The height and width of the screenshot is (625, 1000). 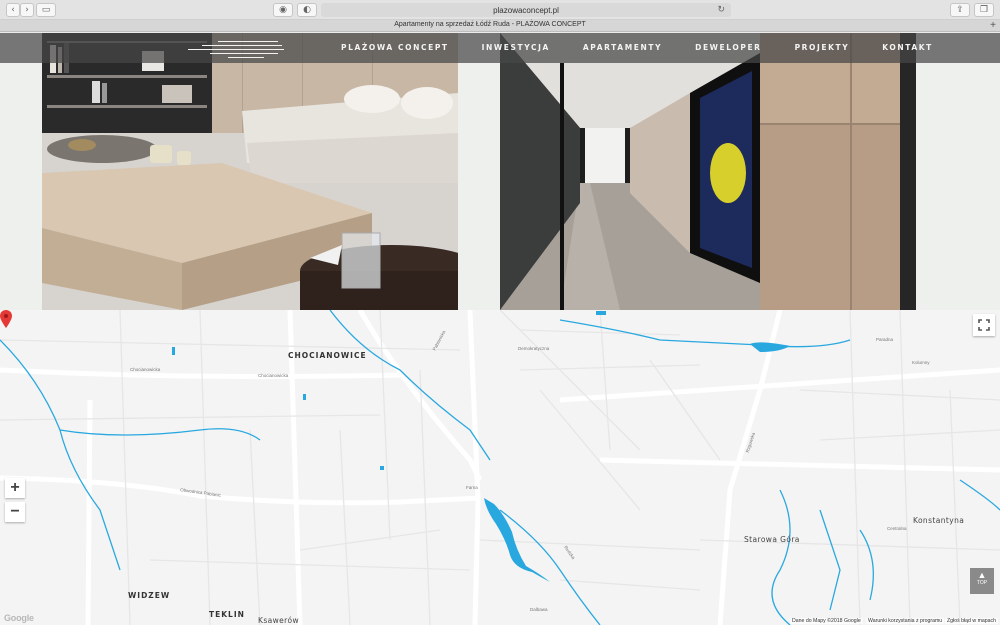 I want to click on zoom-in-button: +, so click(x=15, y=488).